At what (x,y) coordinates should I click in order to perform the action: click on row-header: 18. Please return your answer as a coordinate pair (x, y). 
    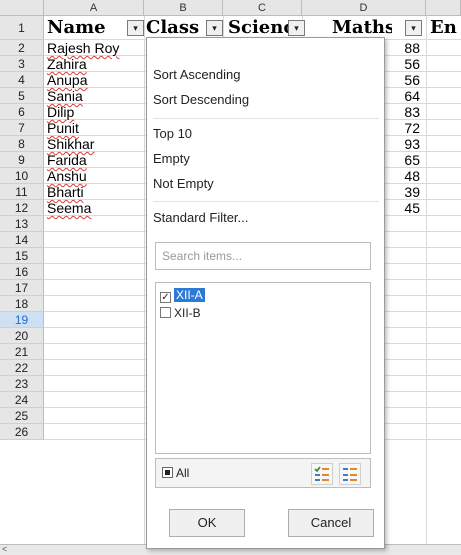
    Looking at the image, I should click on (22, 304).